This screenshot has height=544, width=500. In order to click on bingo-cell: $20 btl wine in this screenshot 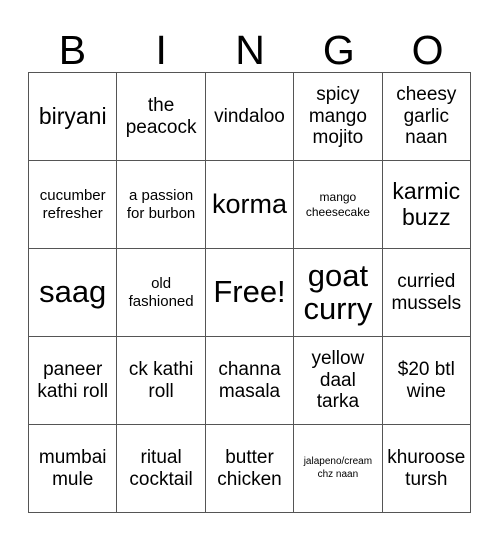, I will do `click(426, 381)`.